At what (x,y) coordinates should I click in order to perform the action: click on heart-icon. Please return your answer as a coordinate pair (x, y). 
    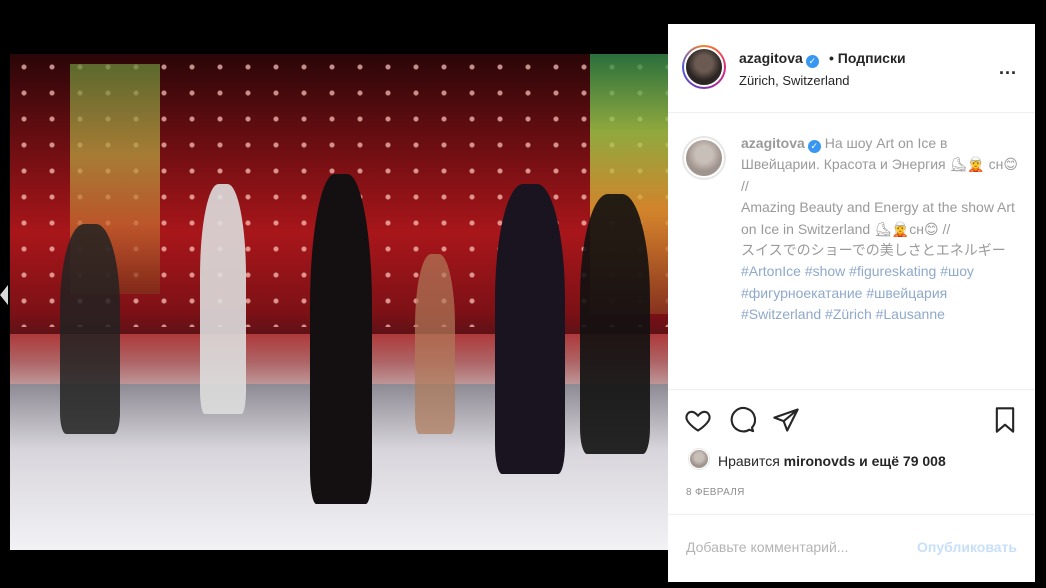
    Looking at the image, I should click on (698, 420).